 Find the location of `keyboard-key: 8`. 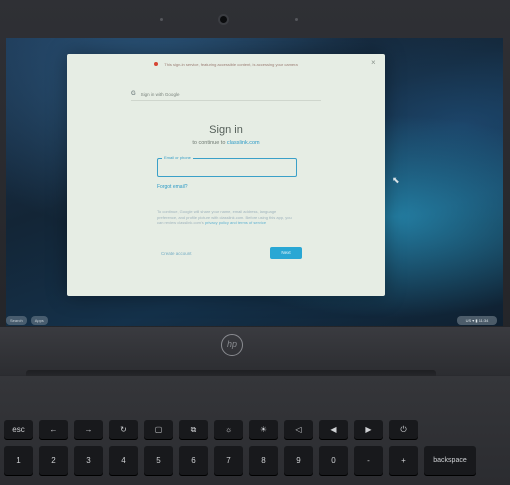

keyboard-key: 8 is located at coordinates (263, 461).